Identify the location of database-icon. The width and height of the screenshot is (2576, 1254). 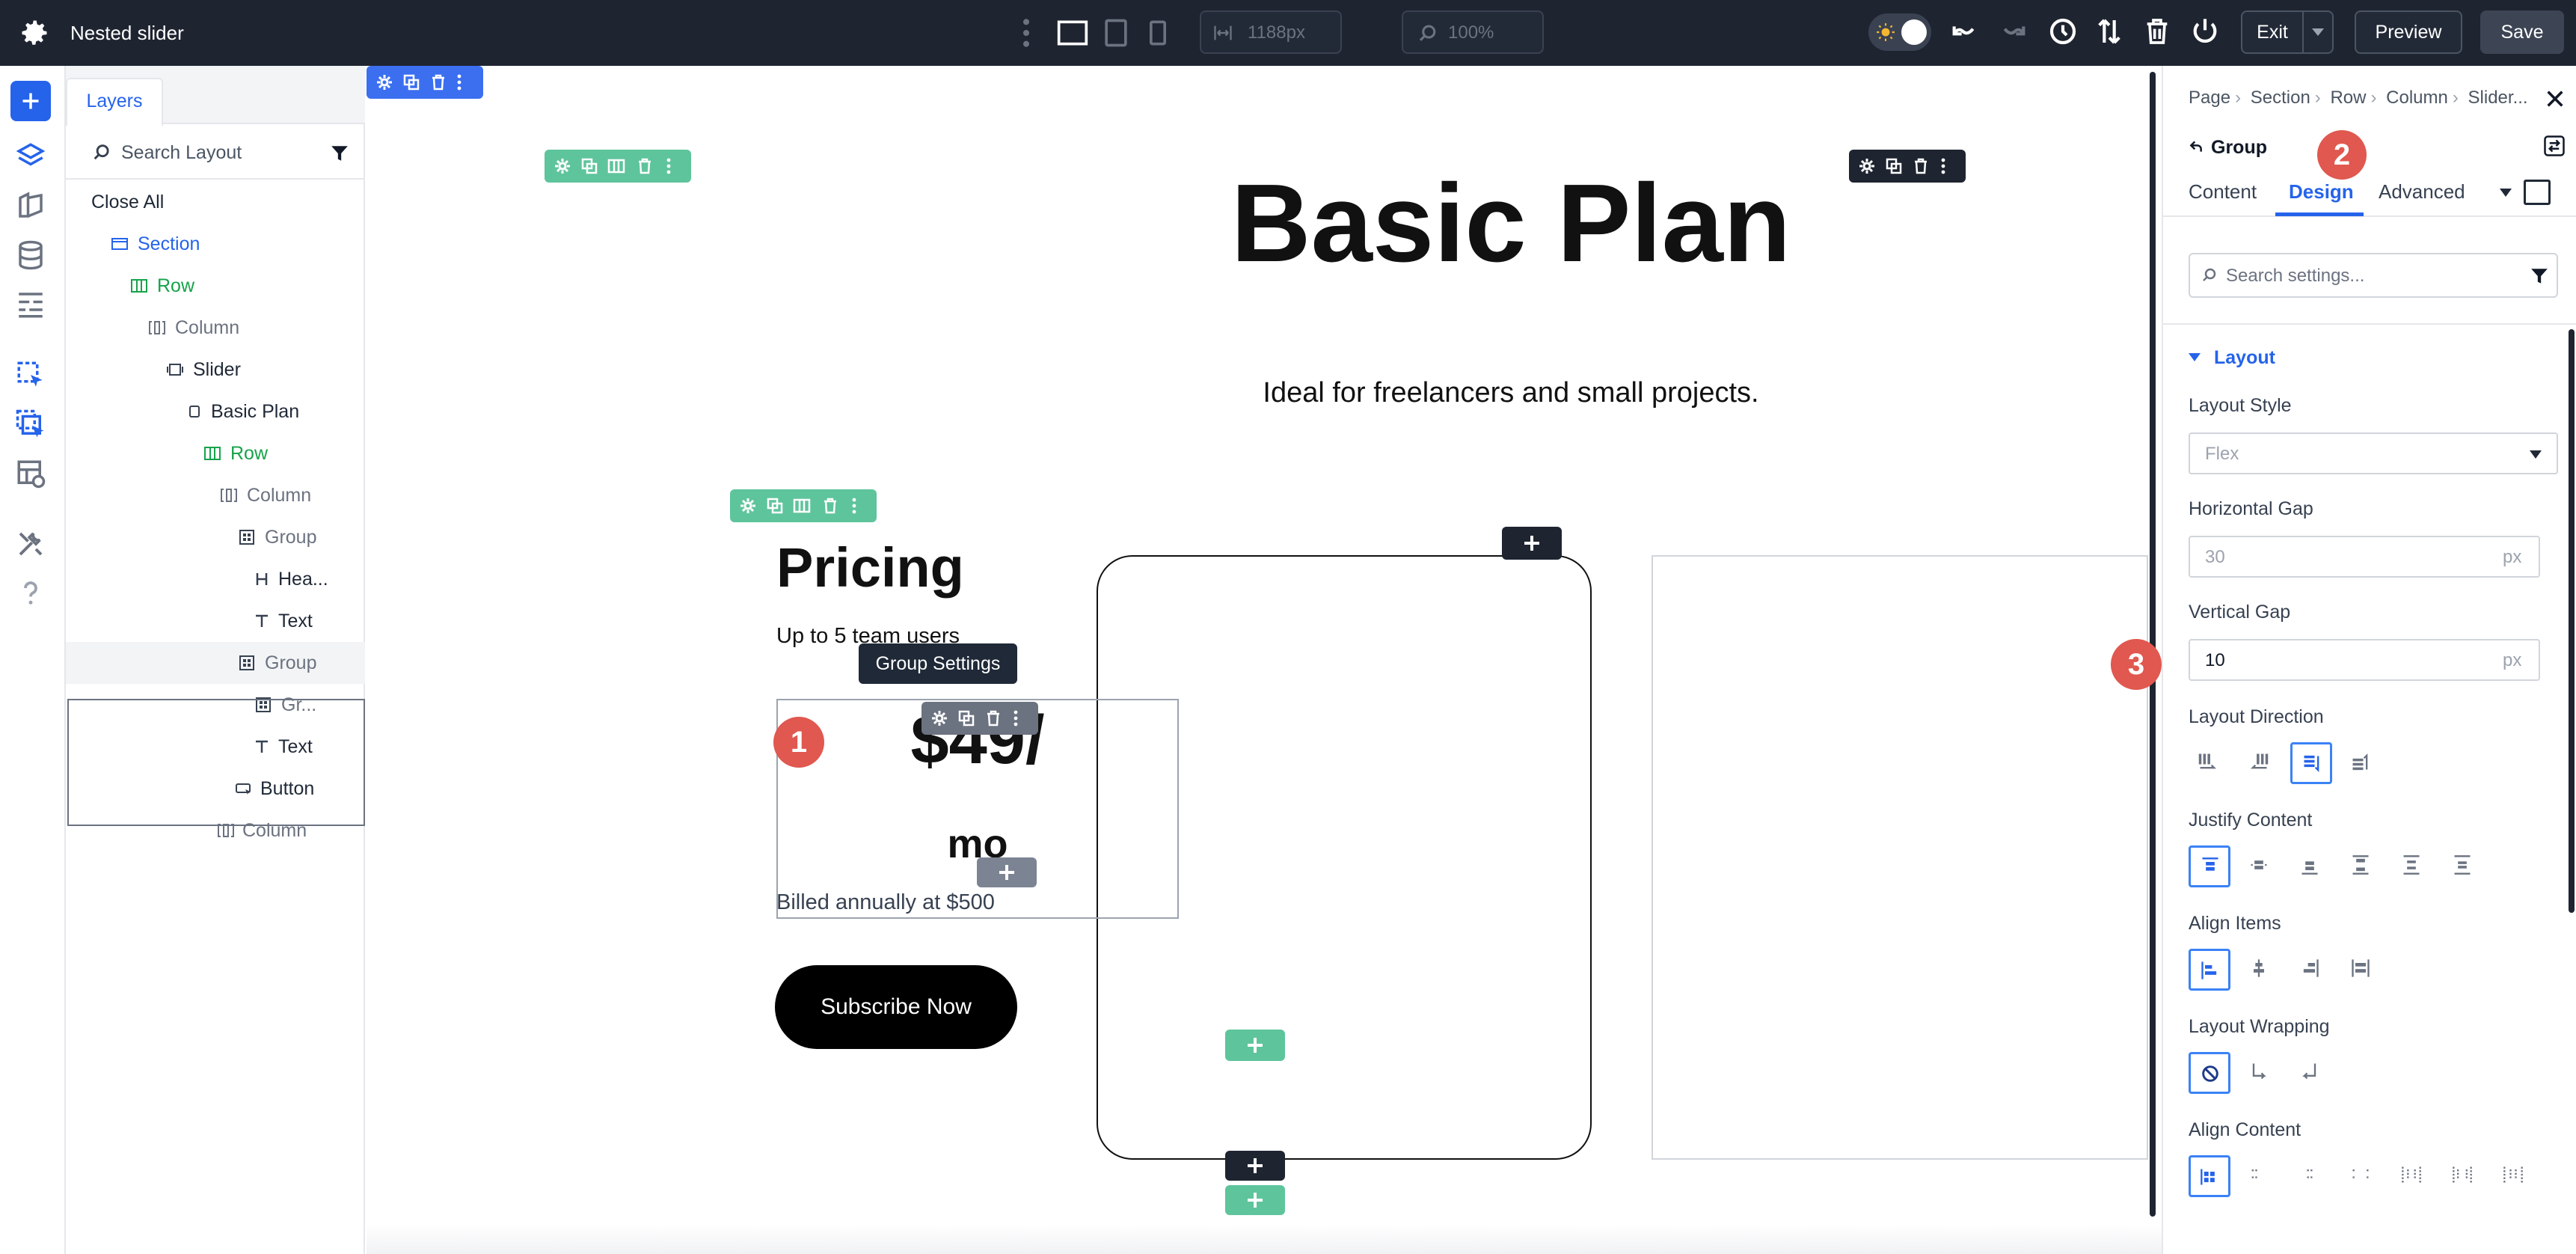
(30, 255).